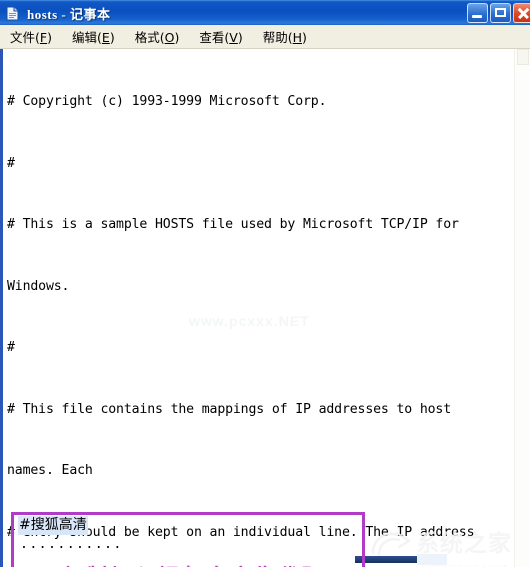  What do you see at coordinates (147, 37) in the screenshot?
I see `menu-label-format: 格式` at bounding box center [147, 37].